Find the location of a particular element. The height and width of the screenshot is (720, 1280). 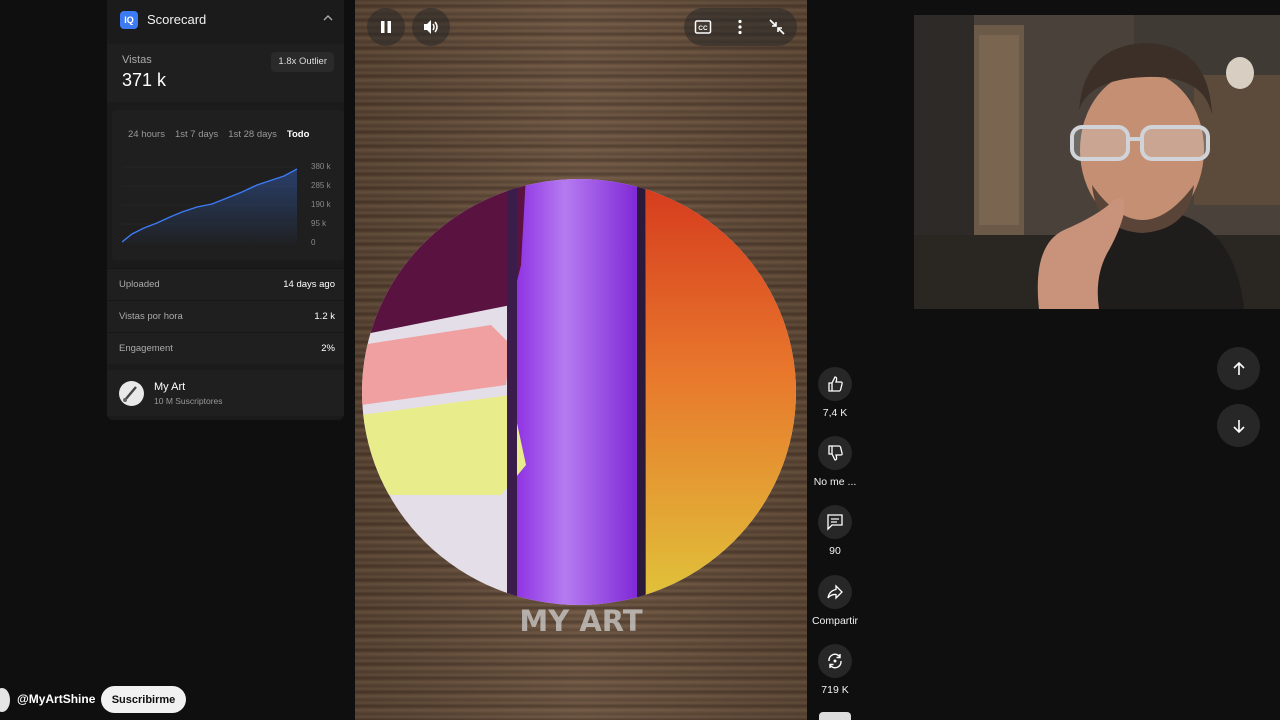

arrow-down-icon is located at coordinates (1238, 426).